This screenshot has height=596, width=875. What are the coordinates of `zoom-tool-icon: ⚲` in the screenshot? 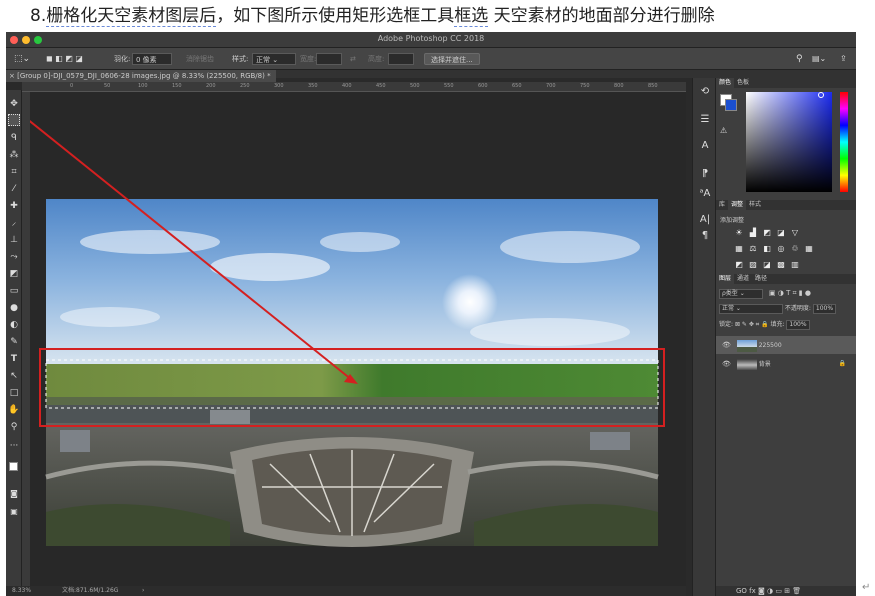 It's located at (14, 427).